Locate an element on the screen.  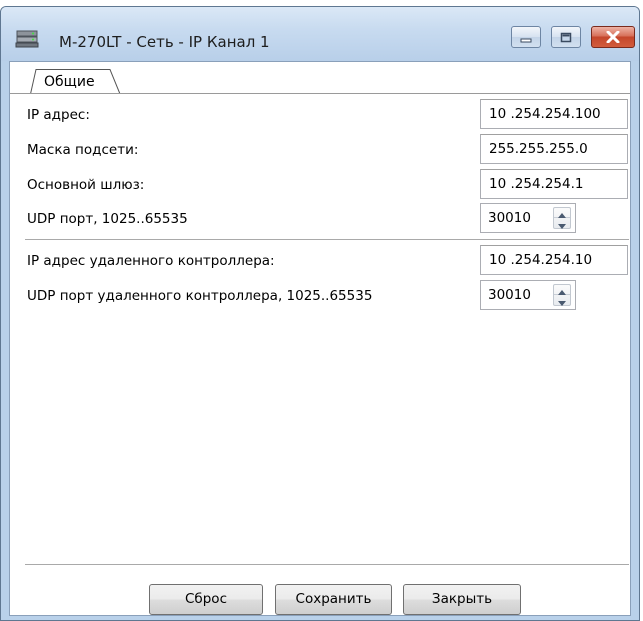
ip-address-input: 10 .254.254.100 is located at coordinates (554, 114).